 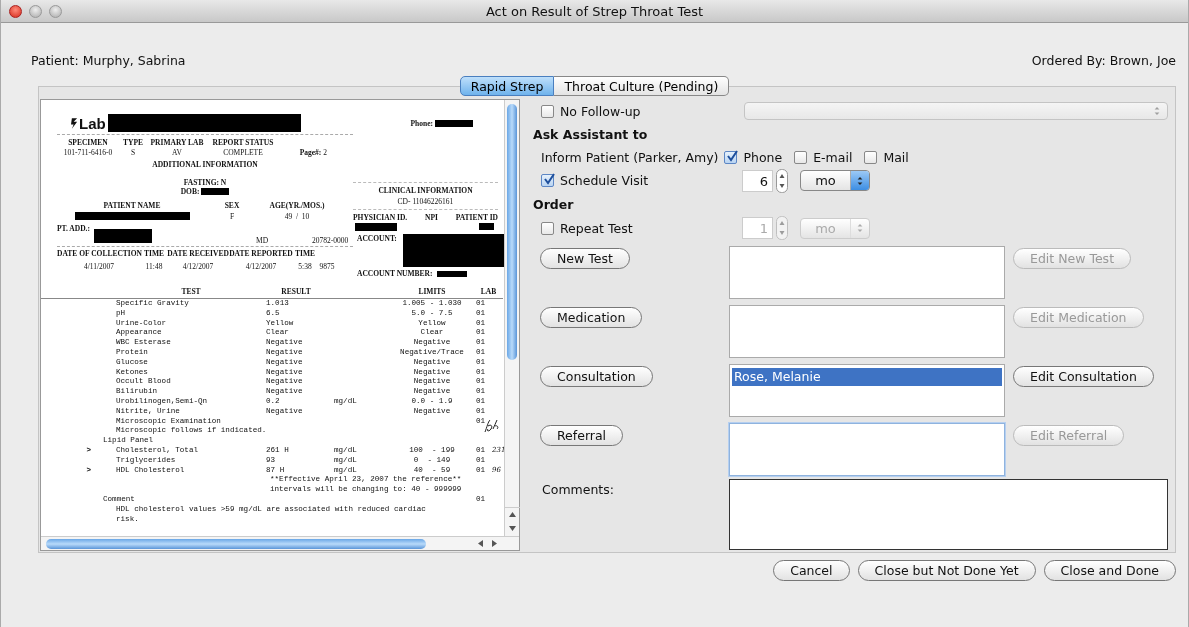 I want to click on tab: Throat Culture (Pending), so click(x=642, y=86).